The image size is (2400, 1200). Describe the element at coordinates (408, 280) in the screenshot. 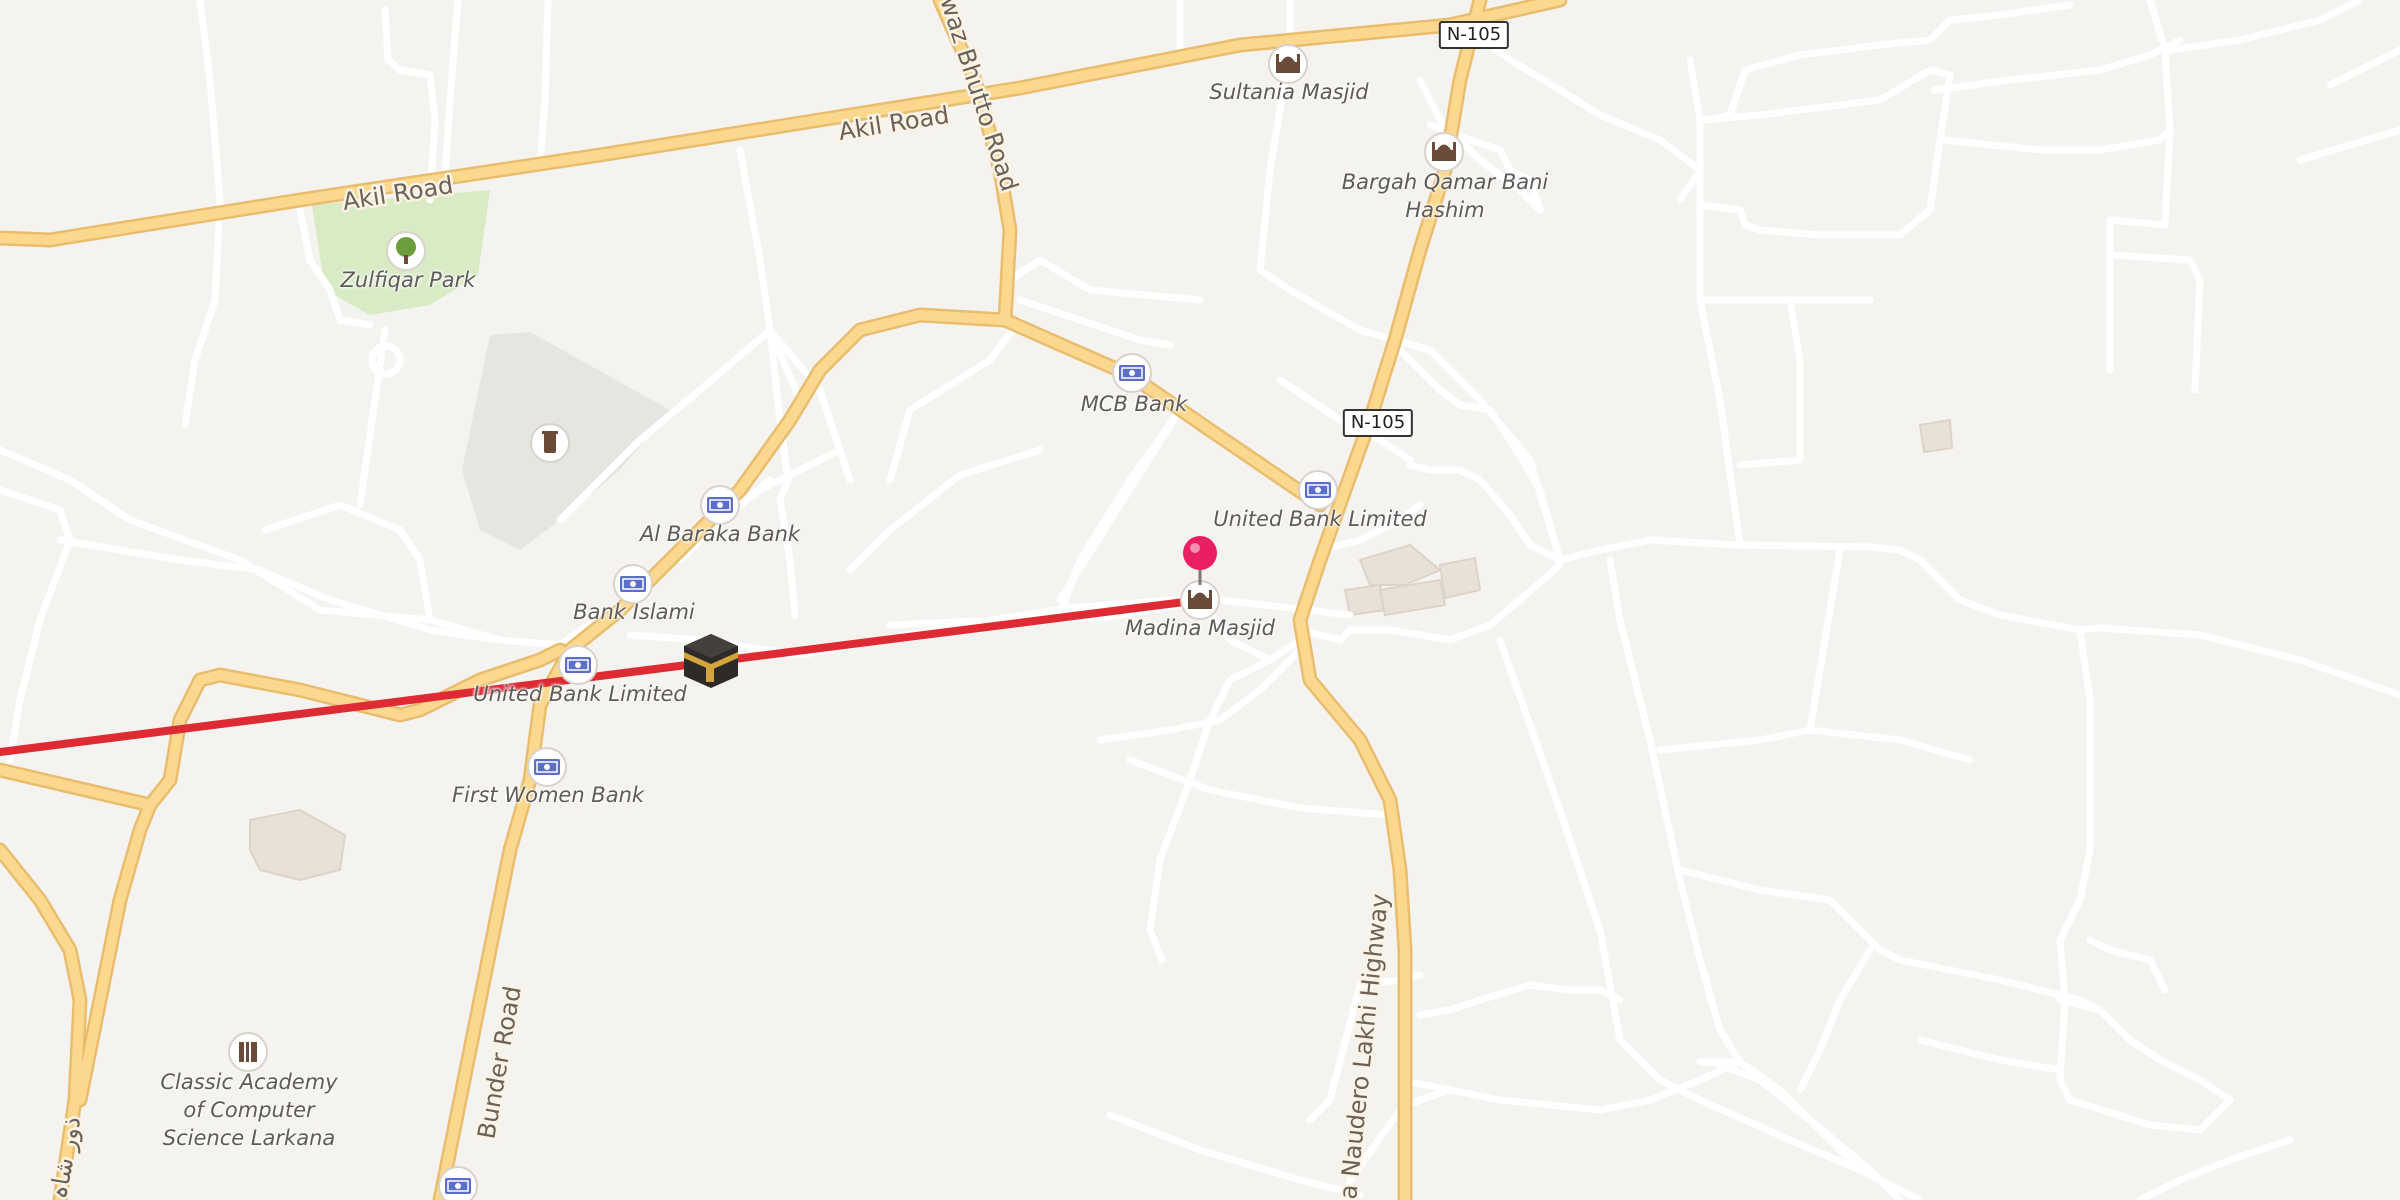

I see `poi-label-zulfiqar-park: Zulfiqar Park` at that location.